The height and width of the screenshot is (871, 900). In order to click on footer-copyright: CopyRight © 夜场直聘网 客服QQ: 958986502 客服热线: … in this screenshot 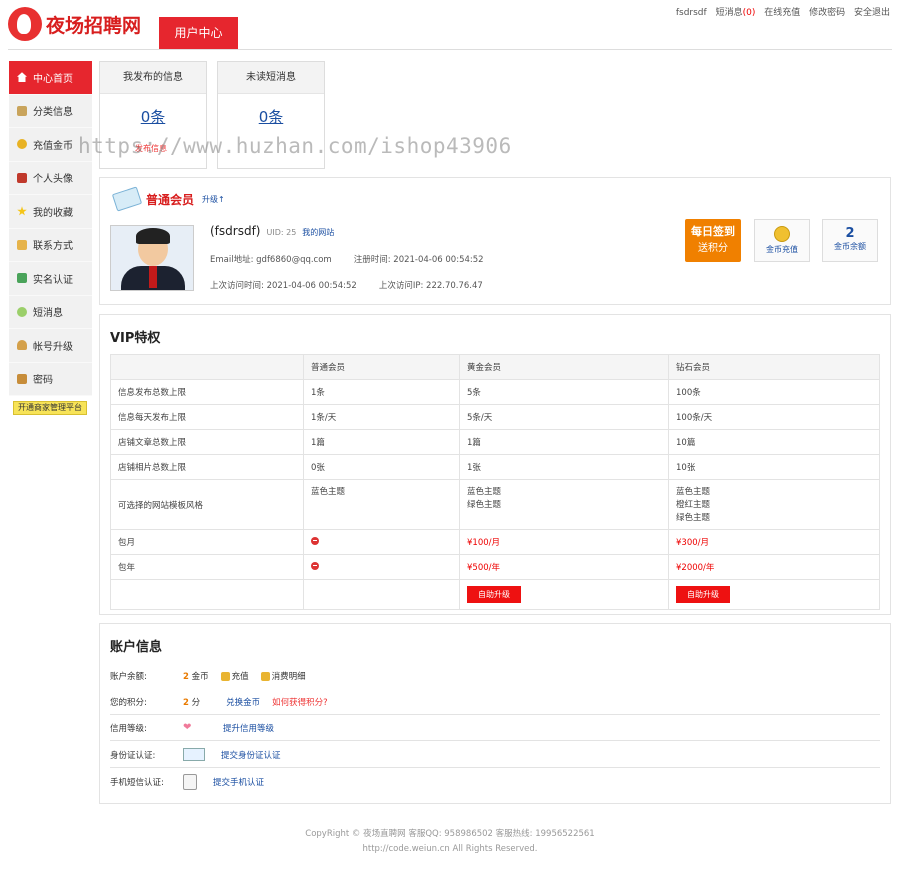, I will do `click(450, 834)`.